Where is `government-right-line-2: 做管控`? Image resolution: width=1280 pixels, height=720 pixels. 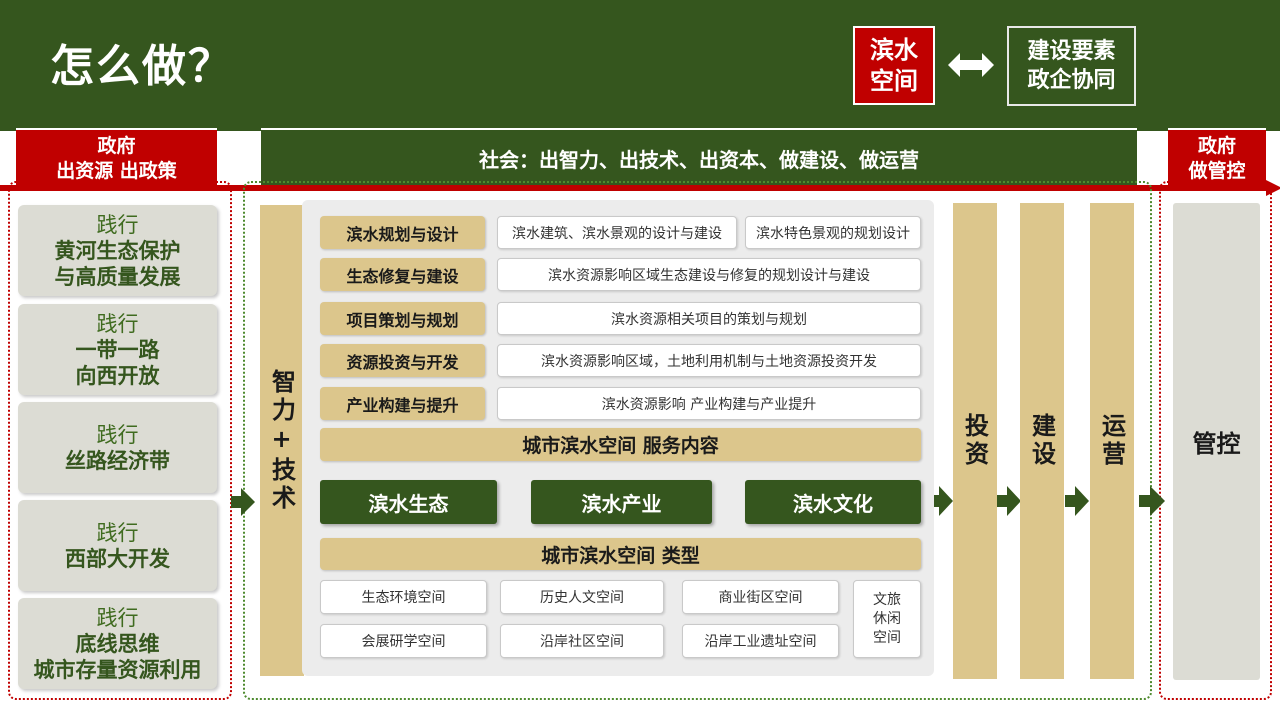 government-right-line-2: 做管控 is located at coordinates (1217, 170).